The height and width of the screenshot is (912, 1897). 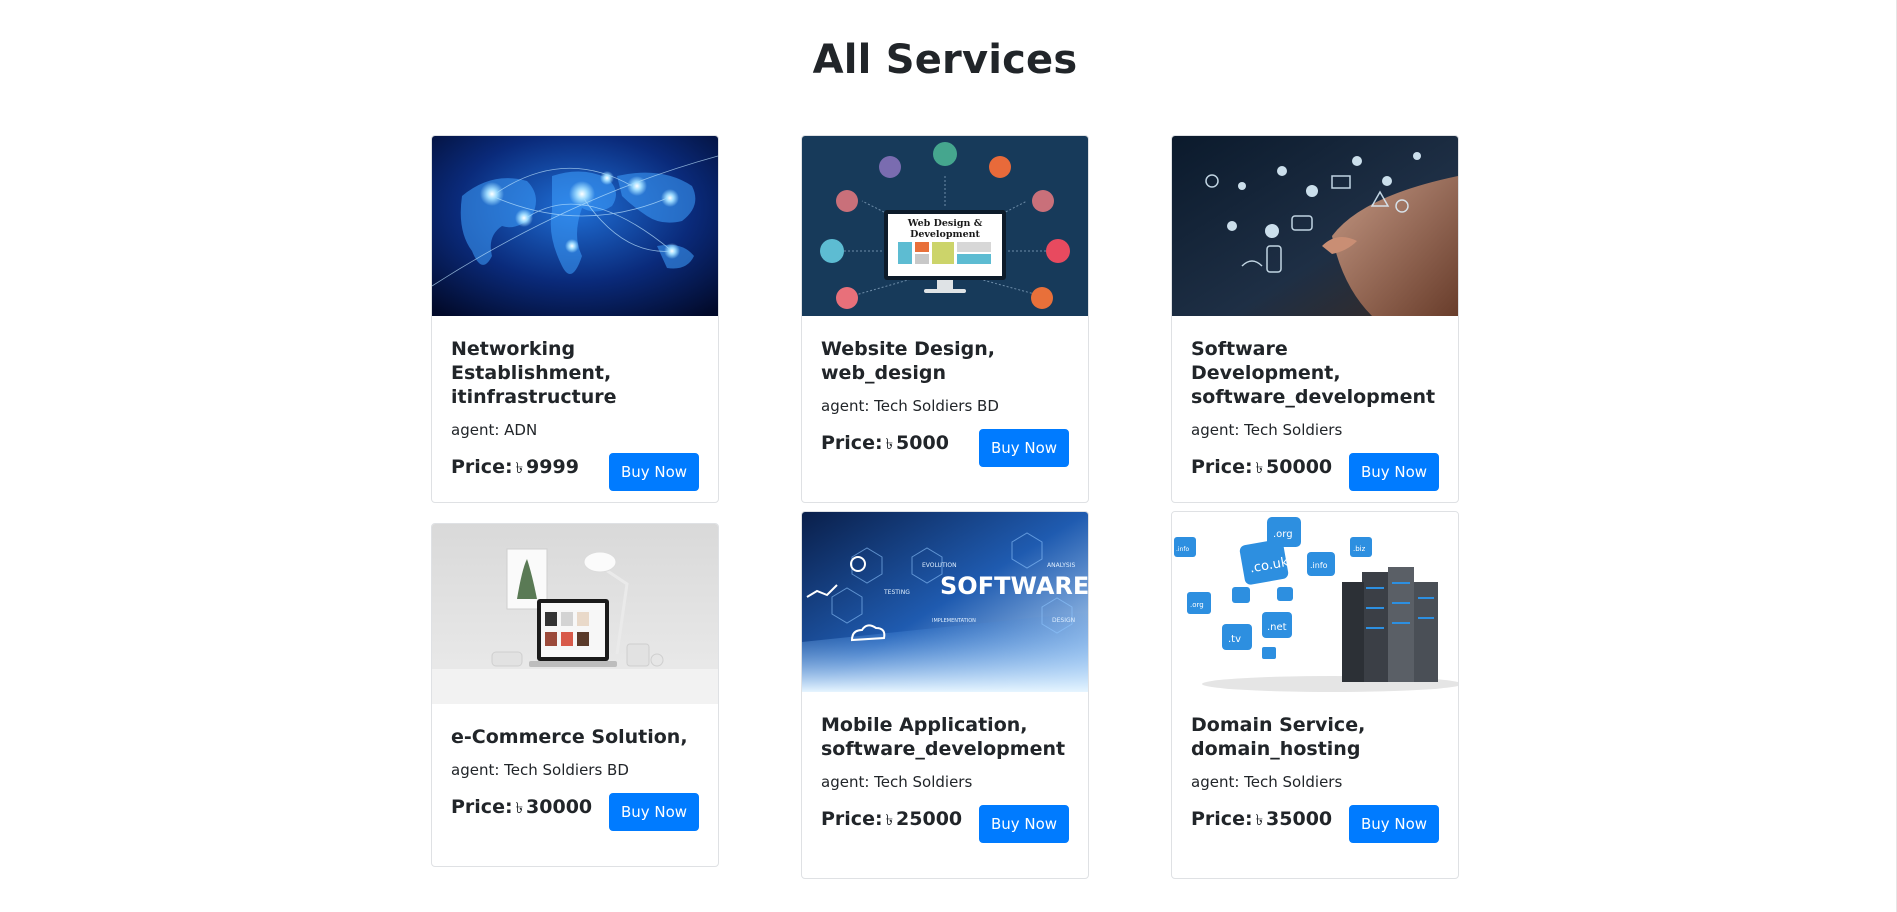 I want to click on web-design-development-image: Web Design & Development, so click(x=945, y=226).